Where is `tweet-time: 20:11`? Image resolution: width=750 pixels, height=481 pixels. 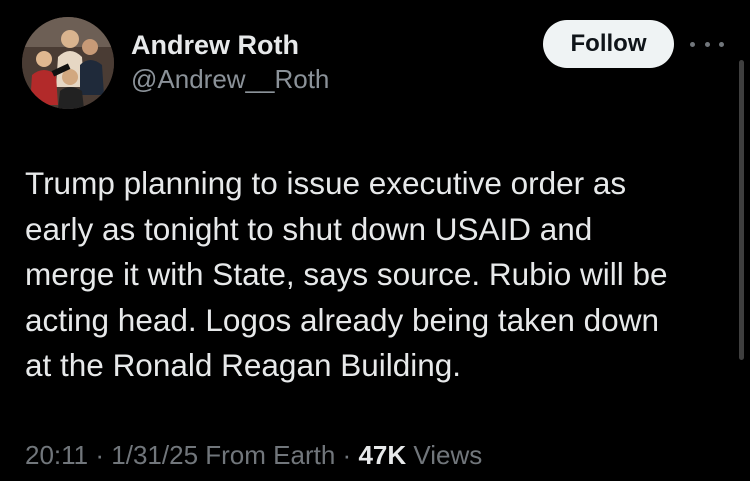
tweet-time: 20:11 is located at coordinates (56, 455).